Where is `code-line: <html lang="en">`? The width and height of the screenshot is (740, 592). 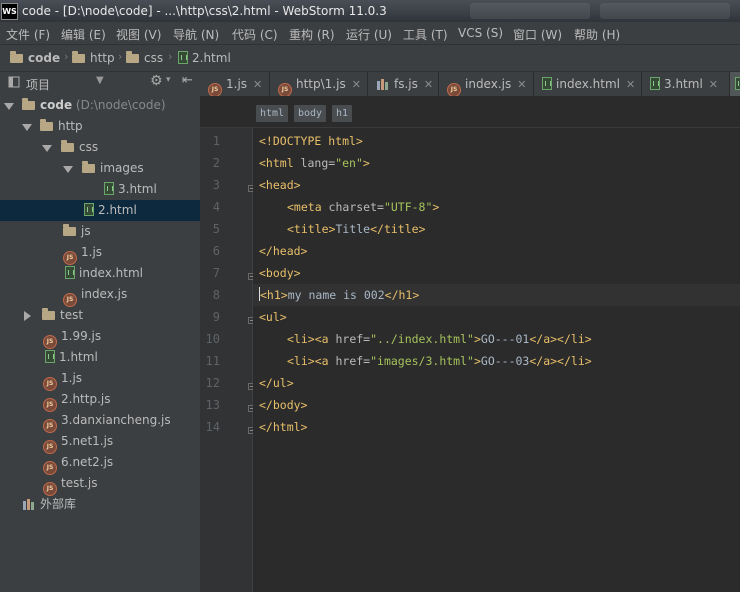 code-line: <html lang="en"> is located at coordinates (496, 163).